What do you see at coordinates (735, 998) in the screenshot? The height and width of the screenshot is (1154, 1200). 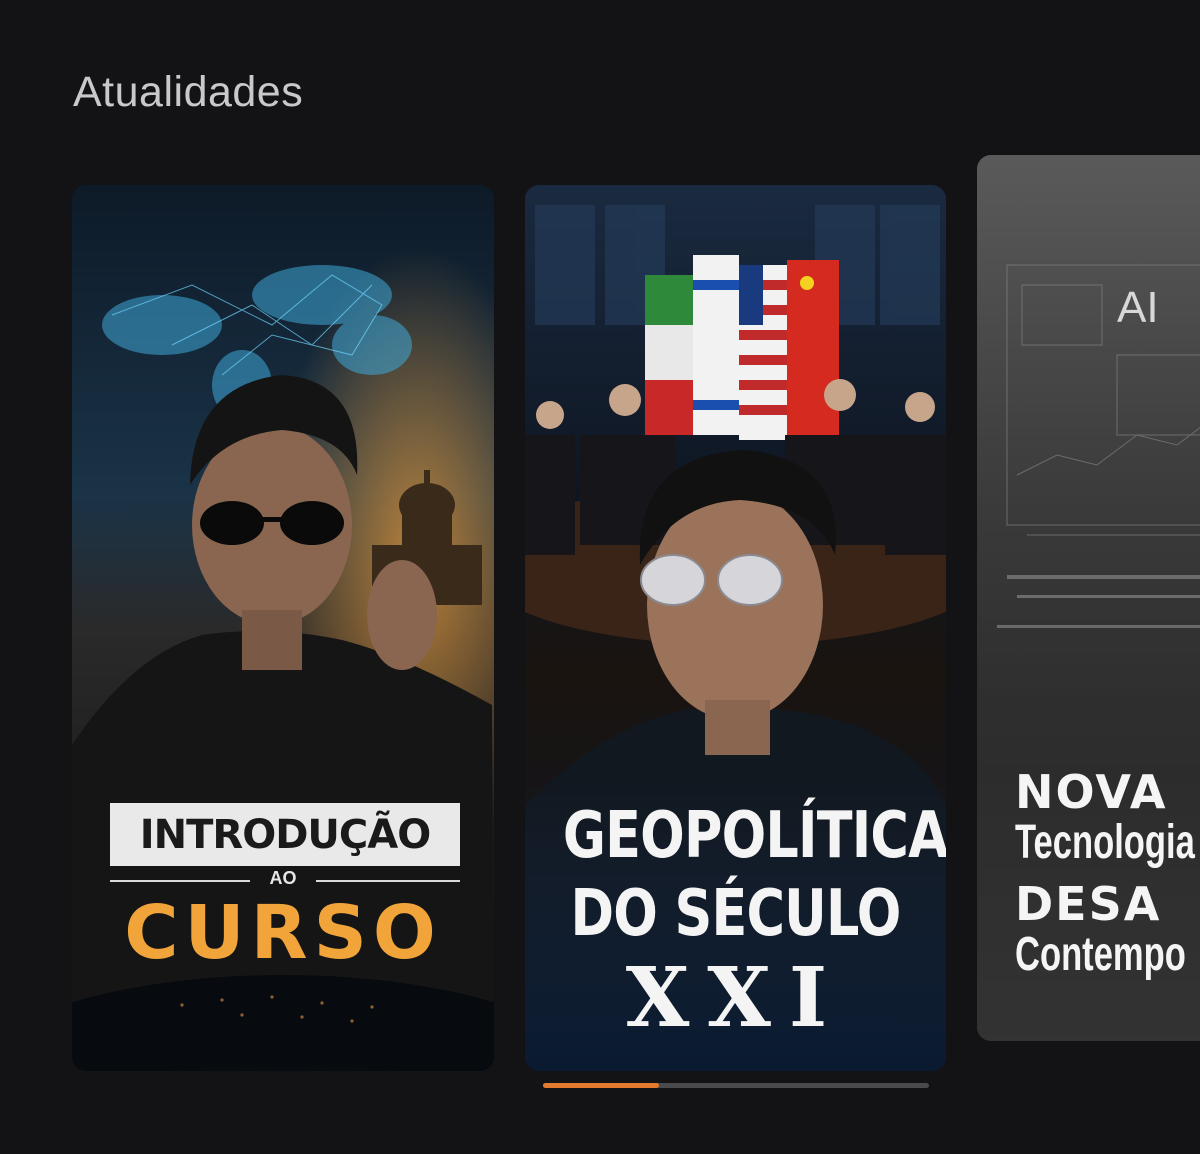 I see `card-title-line3: XXI` at bounding box center [735, 998].